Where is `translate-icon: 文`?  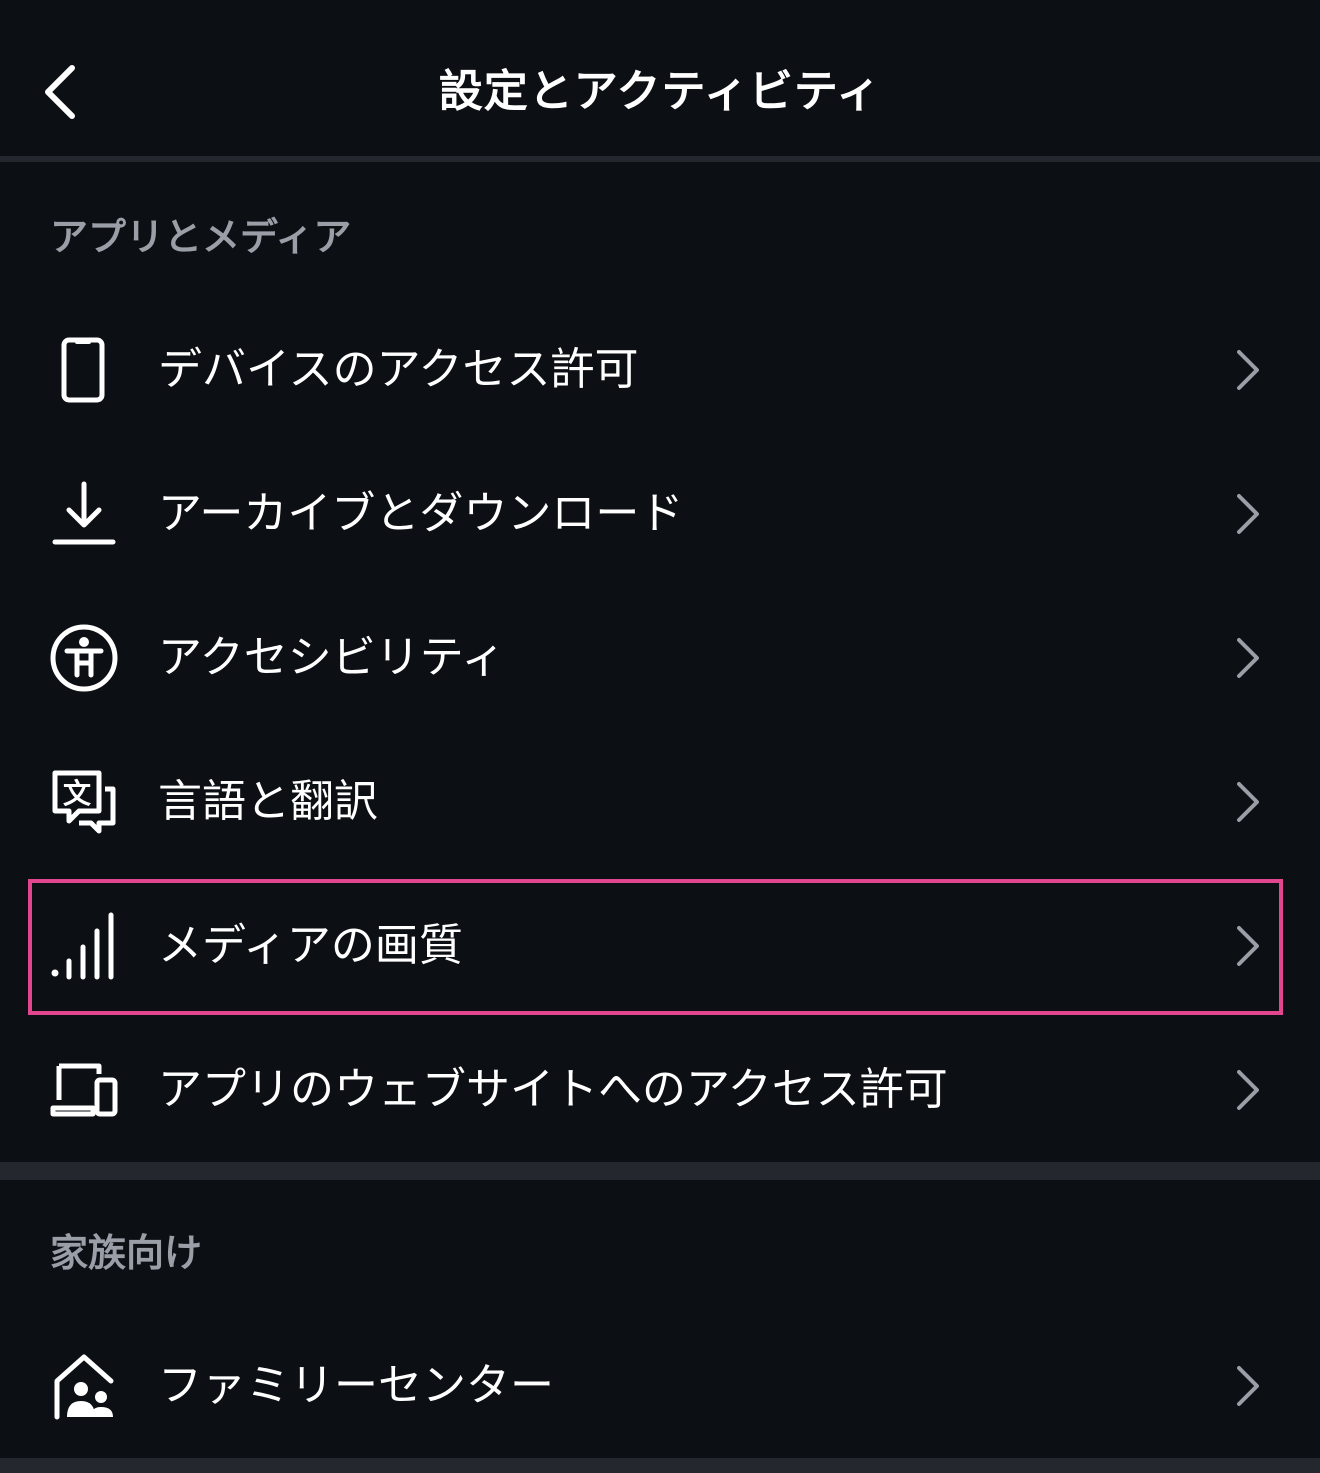
translate-icon: 文 is located at coordinates (84, 802).